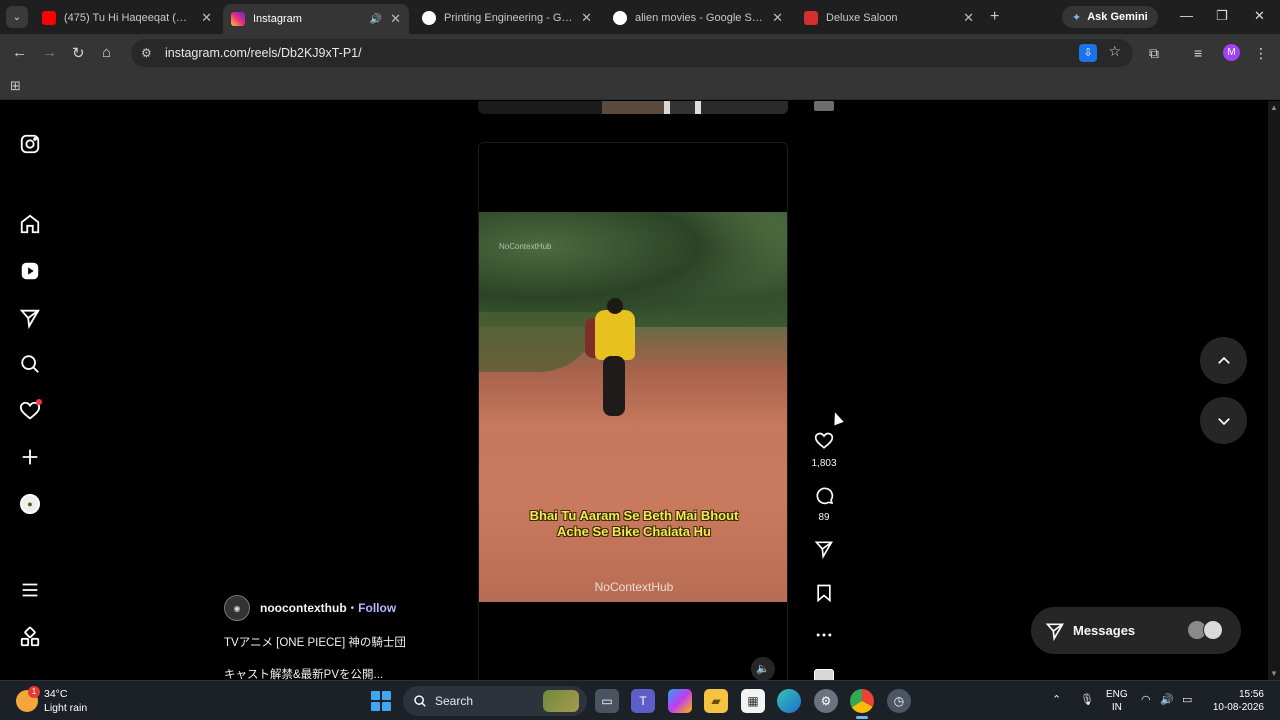 The image size is (1280, 720). I want to click on video-watermark-large: NoContextHub, so click(634, 587).